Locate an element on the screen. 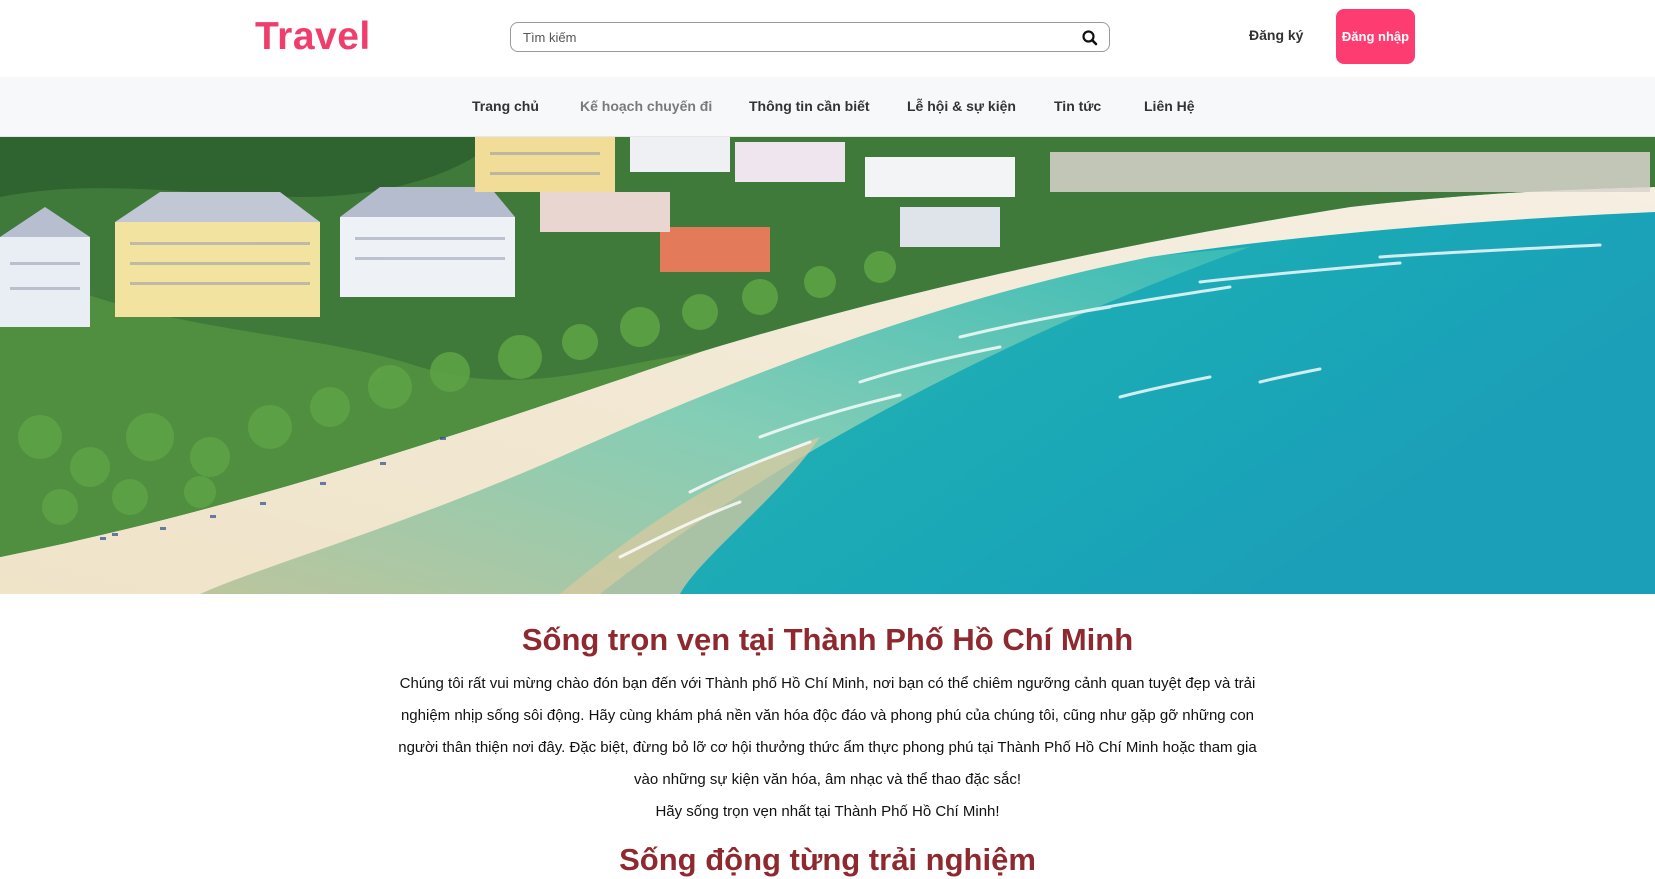 The image size is (1655, 879). nav-item-contact: Liên Hệ is located at coordinates (1169, 106).